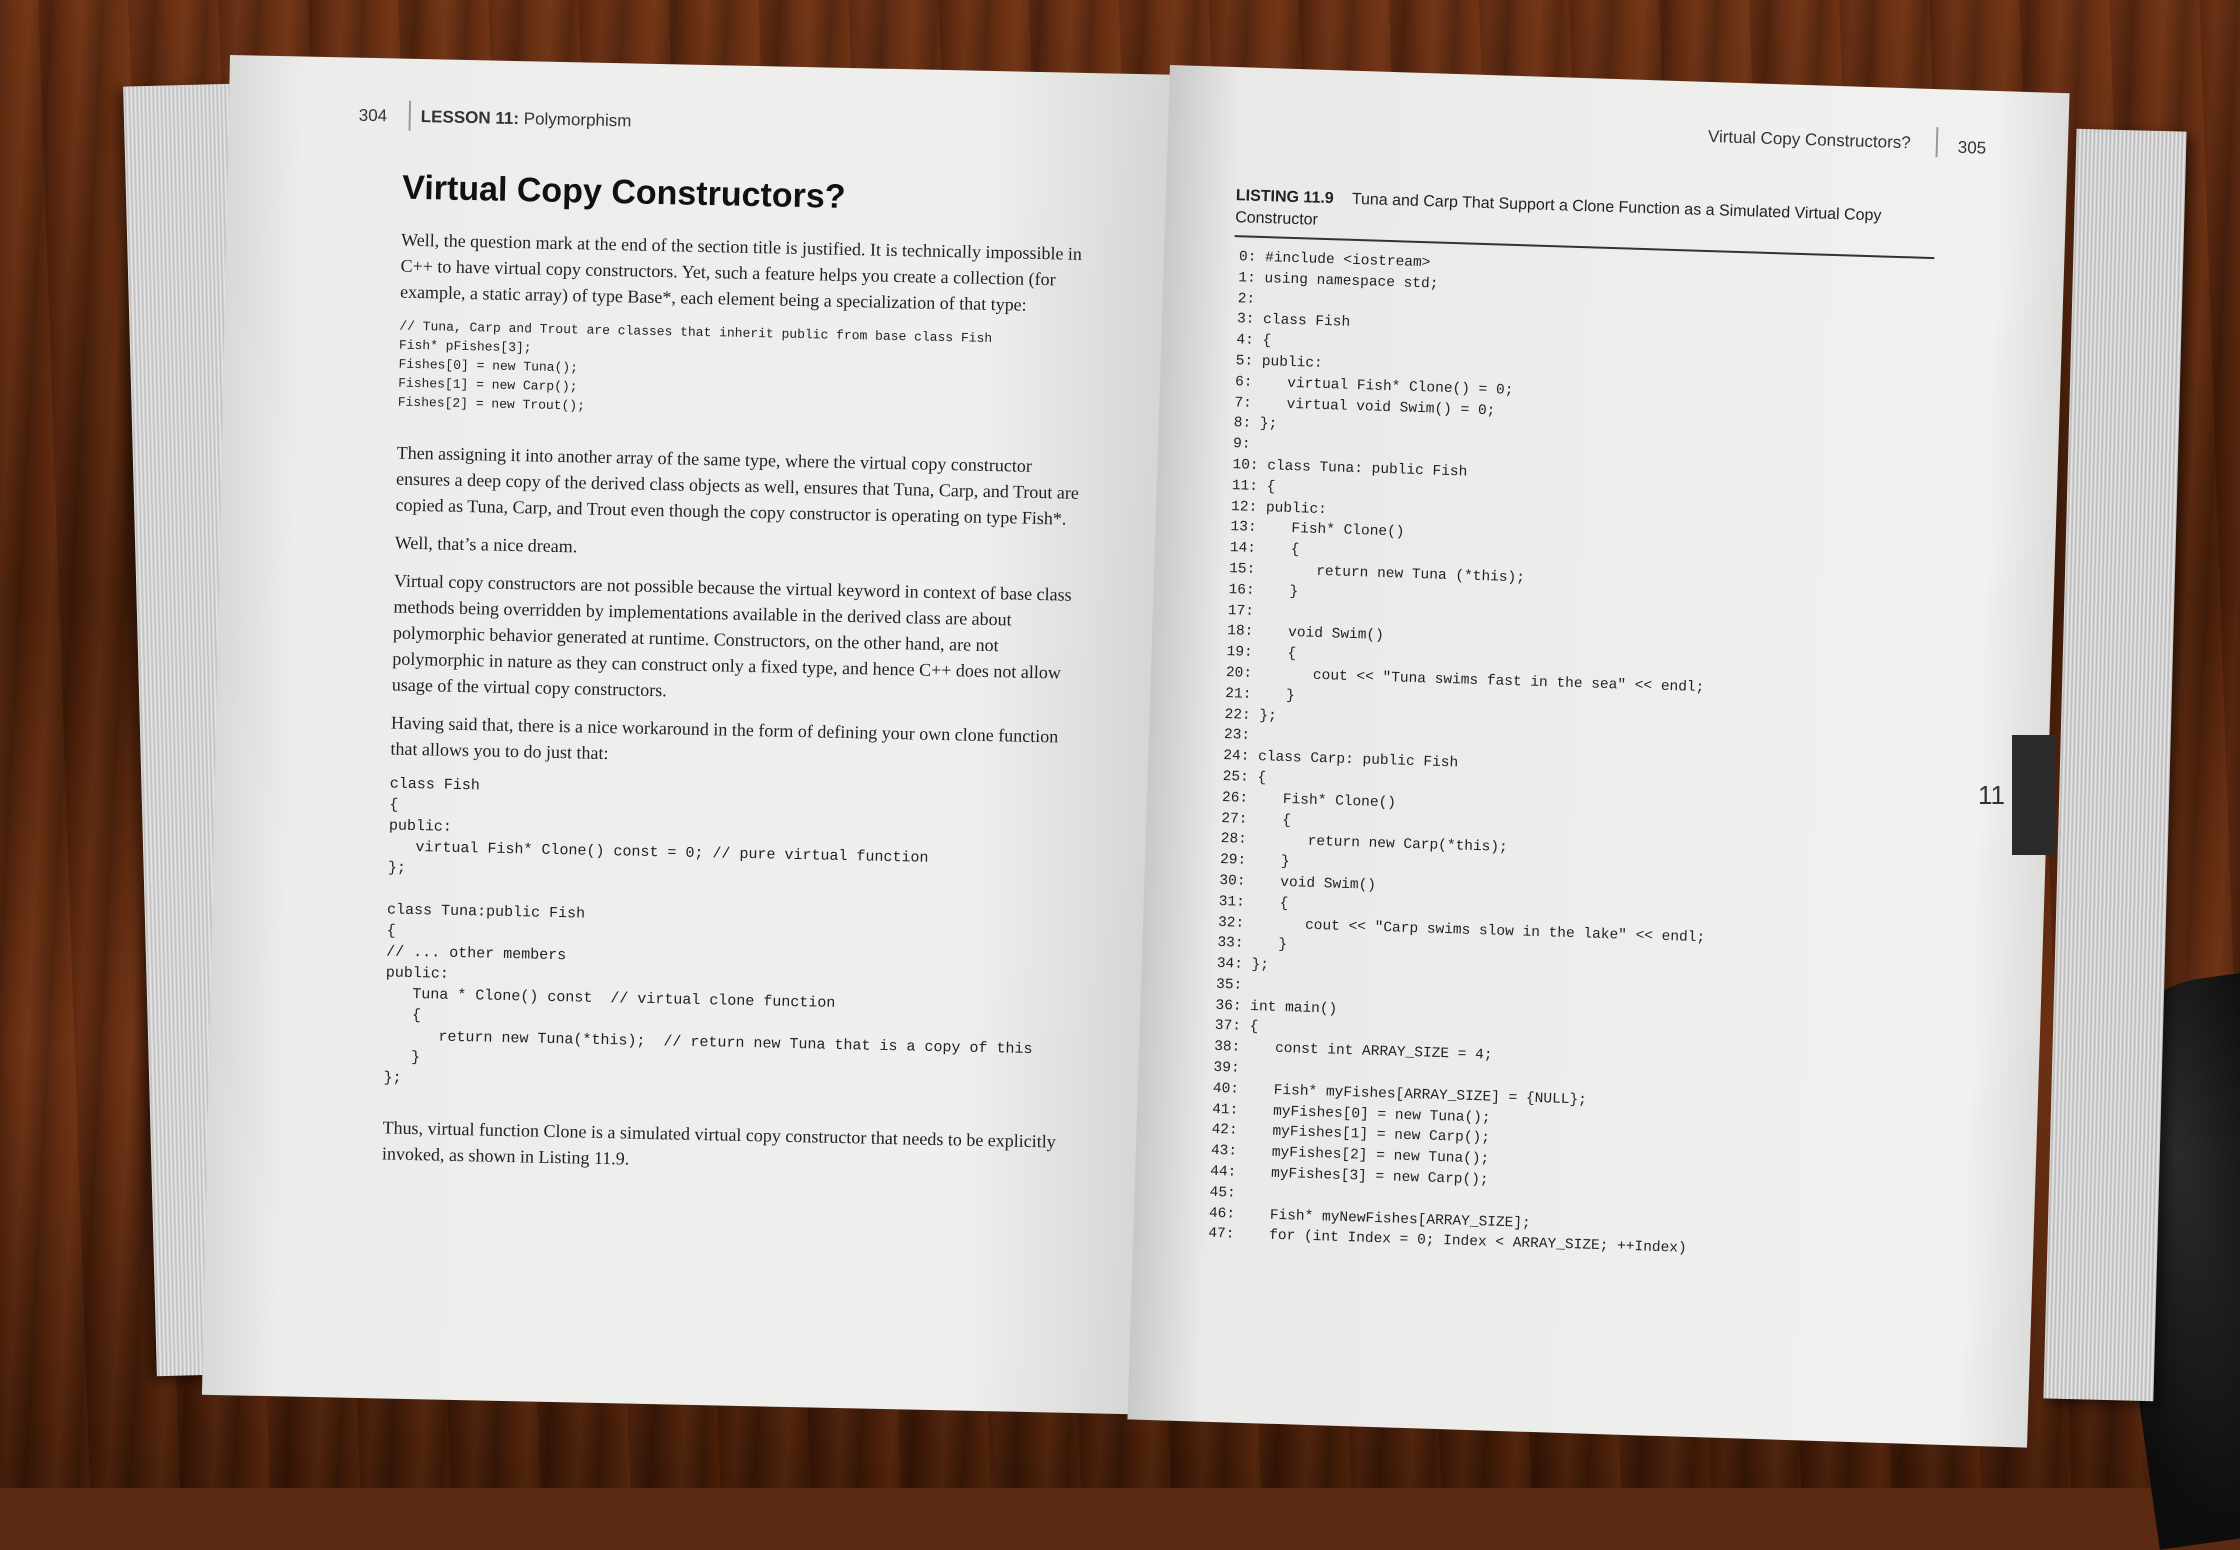 The width and height of the screenshot is (2240, 1550). What do you see at coordinates (1972, 147) in the screenshot?
I see `right-page-number: 305` at bounding box center [1972, 147].